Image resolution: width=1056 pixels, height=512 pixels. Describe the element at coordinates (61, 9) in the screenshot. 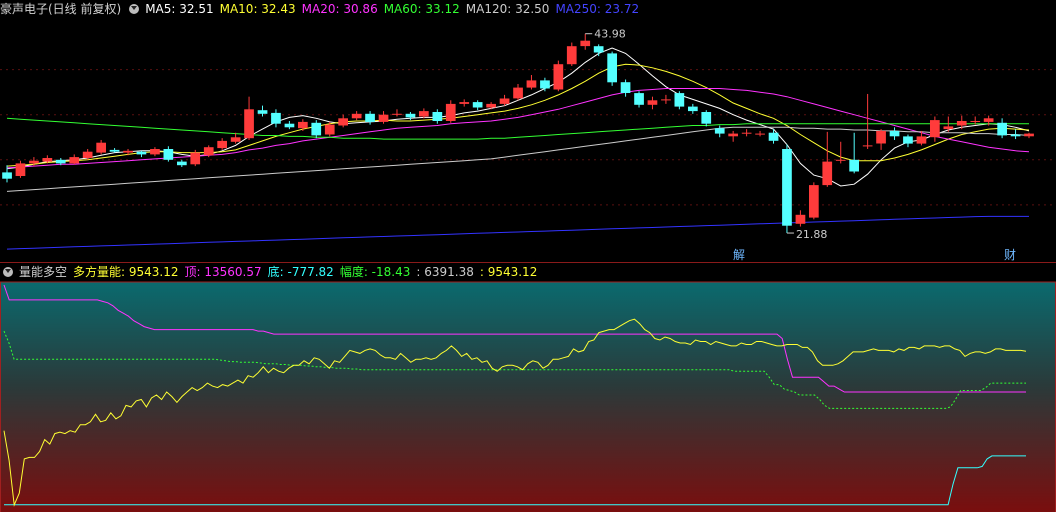

I see `stock-title: 豪声电子(日线 前复权)` at that location.